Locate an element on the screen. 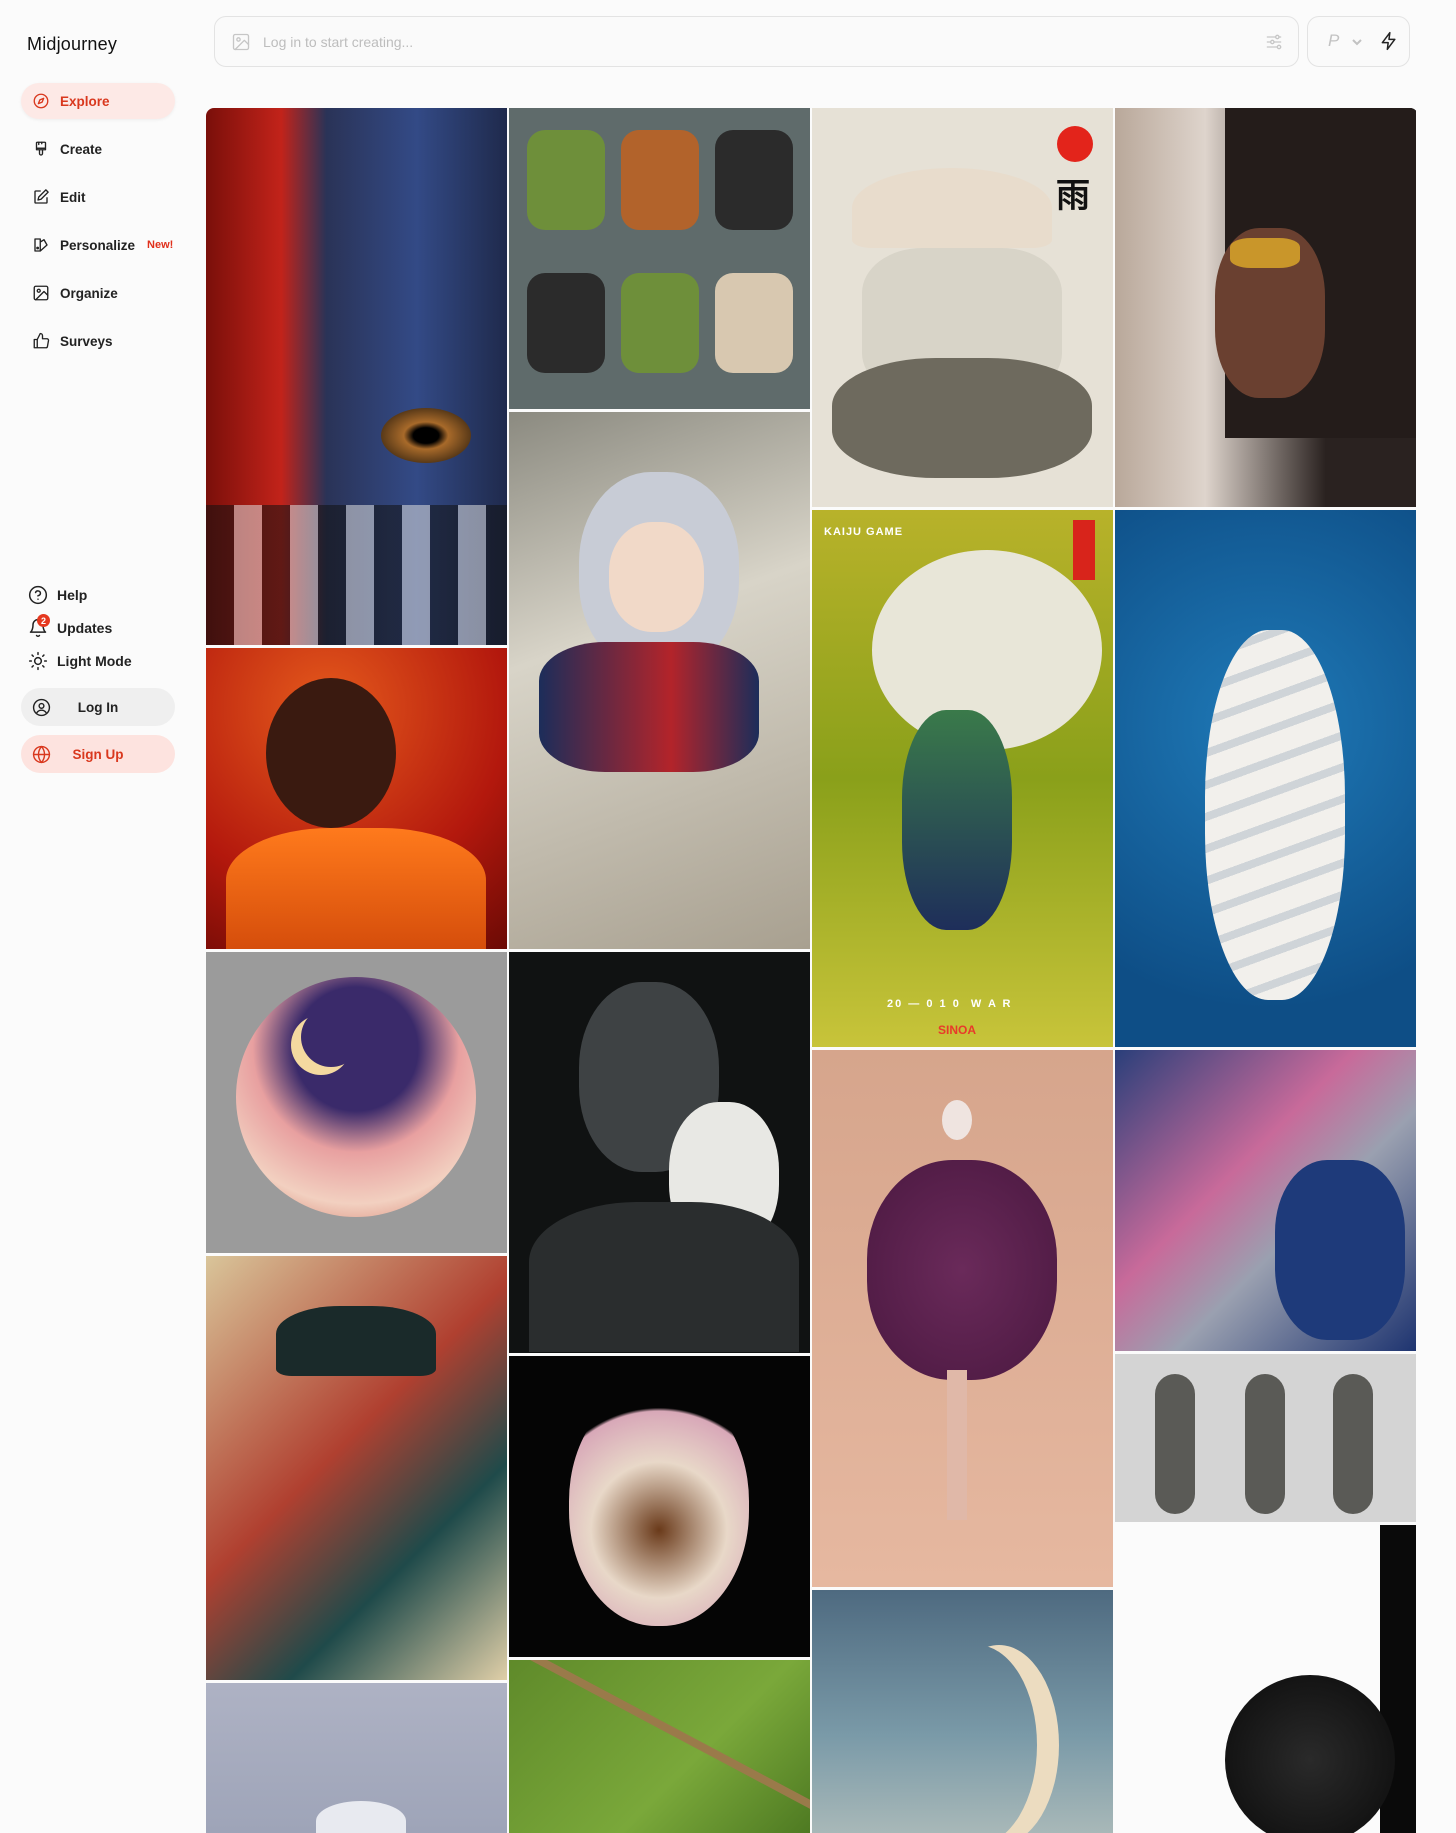  bolt-icon is located at coordinates (1389, 41).